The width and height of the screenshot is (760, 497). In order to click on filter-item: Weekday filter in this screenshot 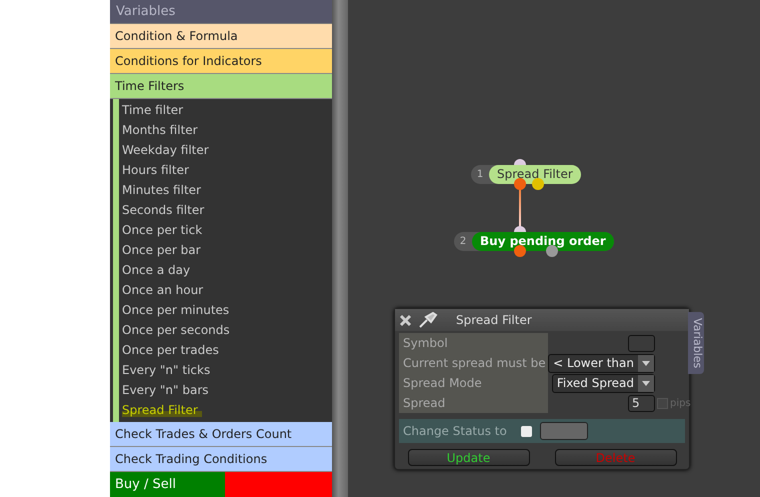, I will do `click(167, 150)`.